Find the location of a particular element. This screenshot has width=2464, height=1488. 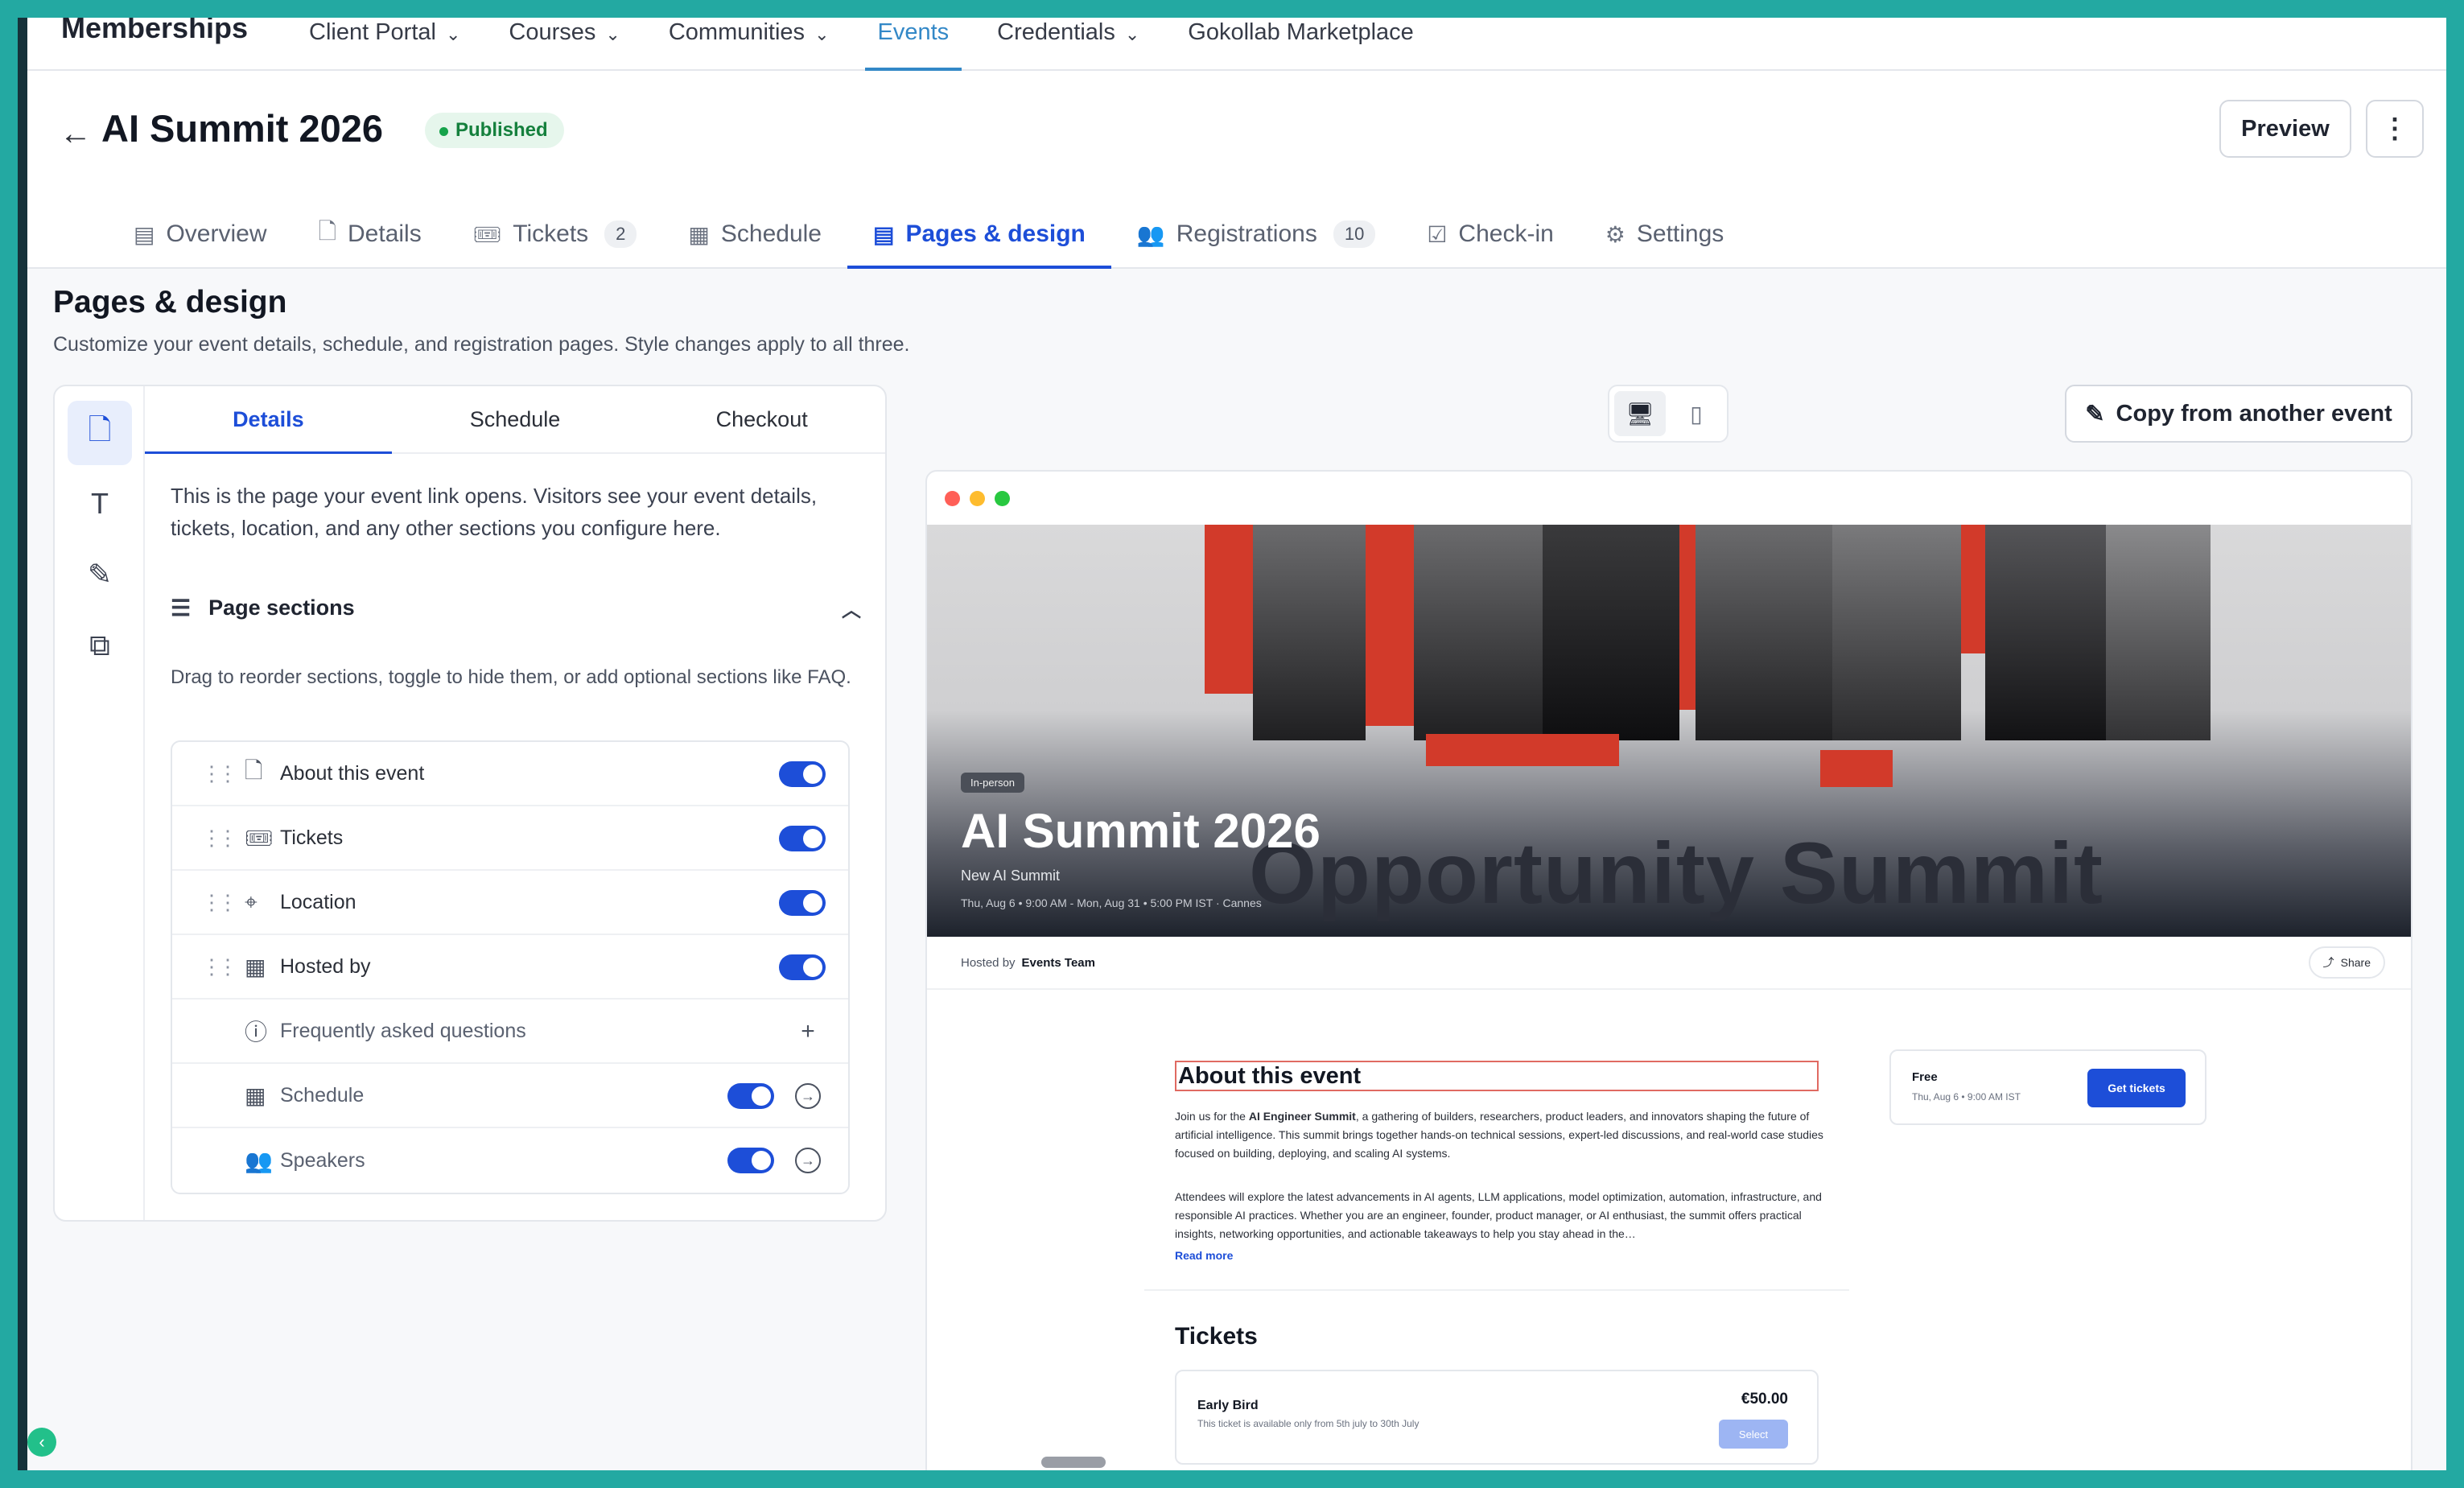

count-badge: 2 is located at coordinates (620, 234).